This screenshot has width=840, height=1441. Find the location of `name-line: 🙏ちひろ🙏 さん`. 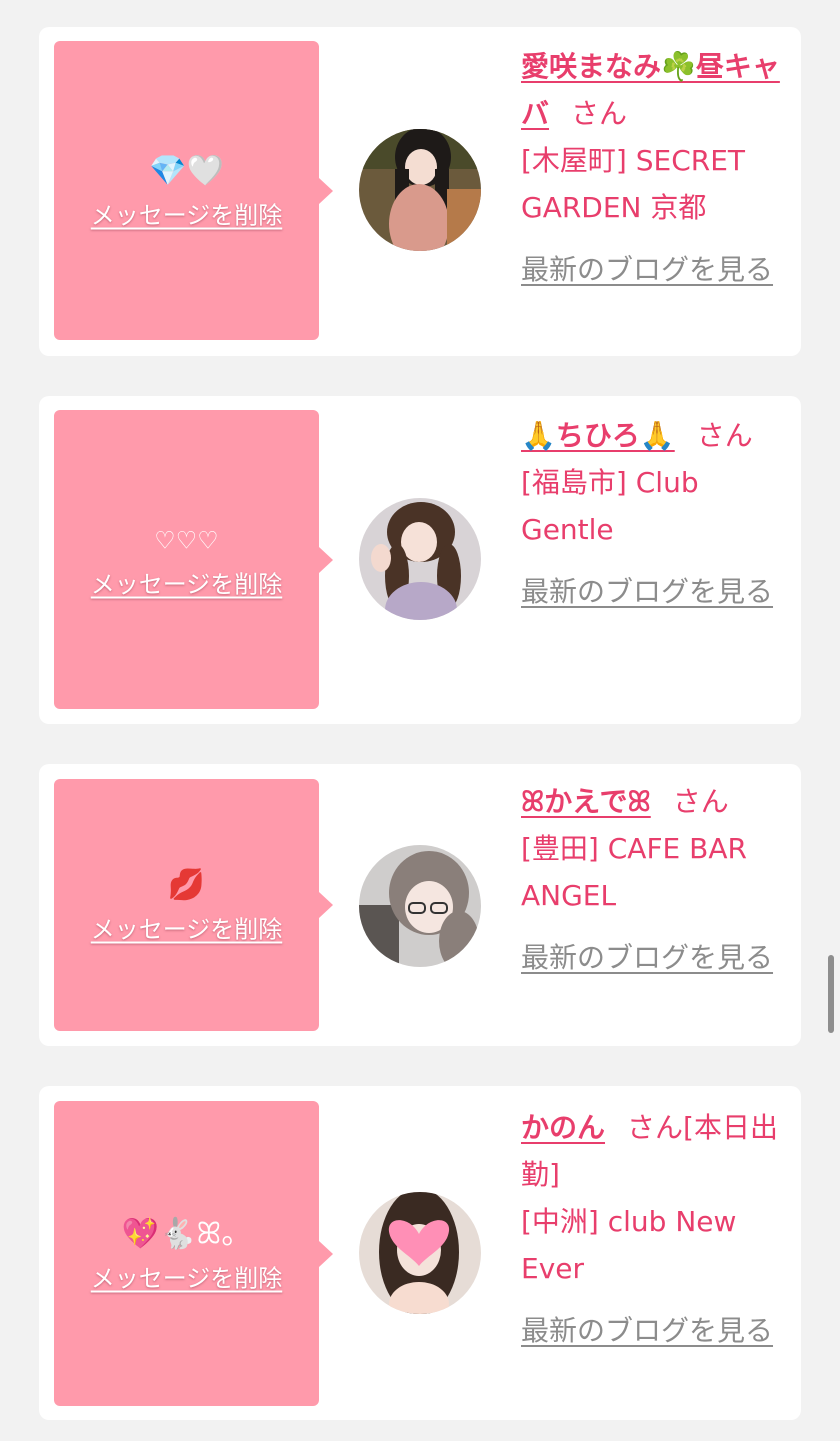

name-line: 🙏ちひろ🙏 さん is located at coordinates (656, 435).